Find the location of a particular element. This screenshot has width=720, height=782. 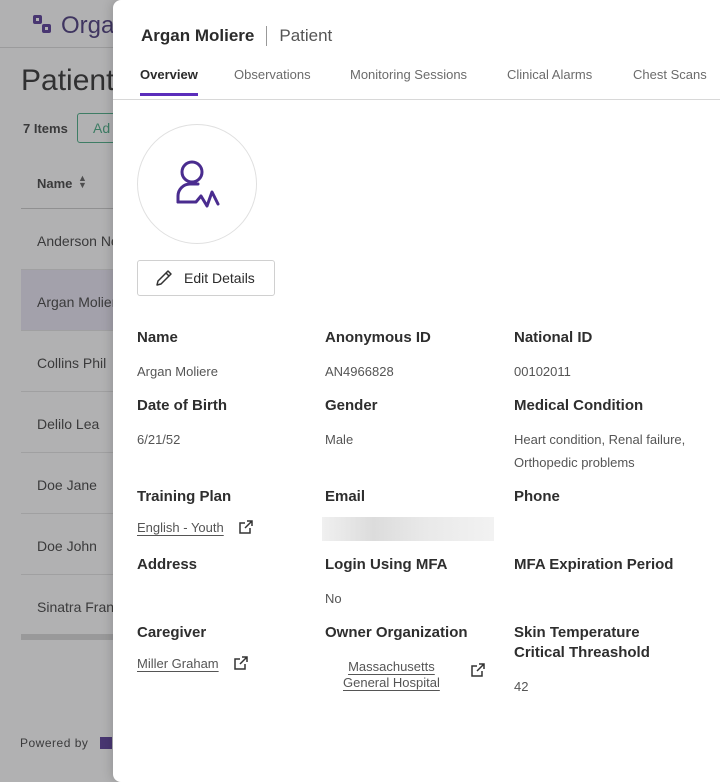

field-login-mfa: Login Using MFA No is located at coordinates (415, 582).